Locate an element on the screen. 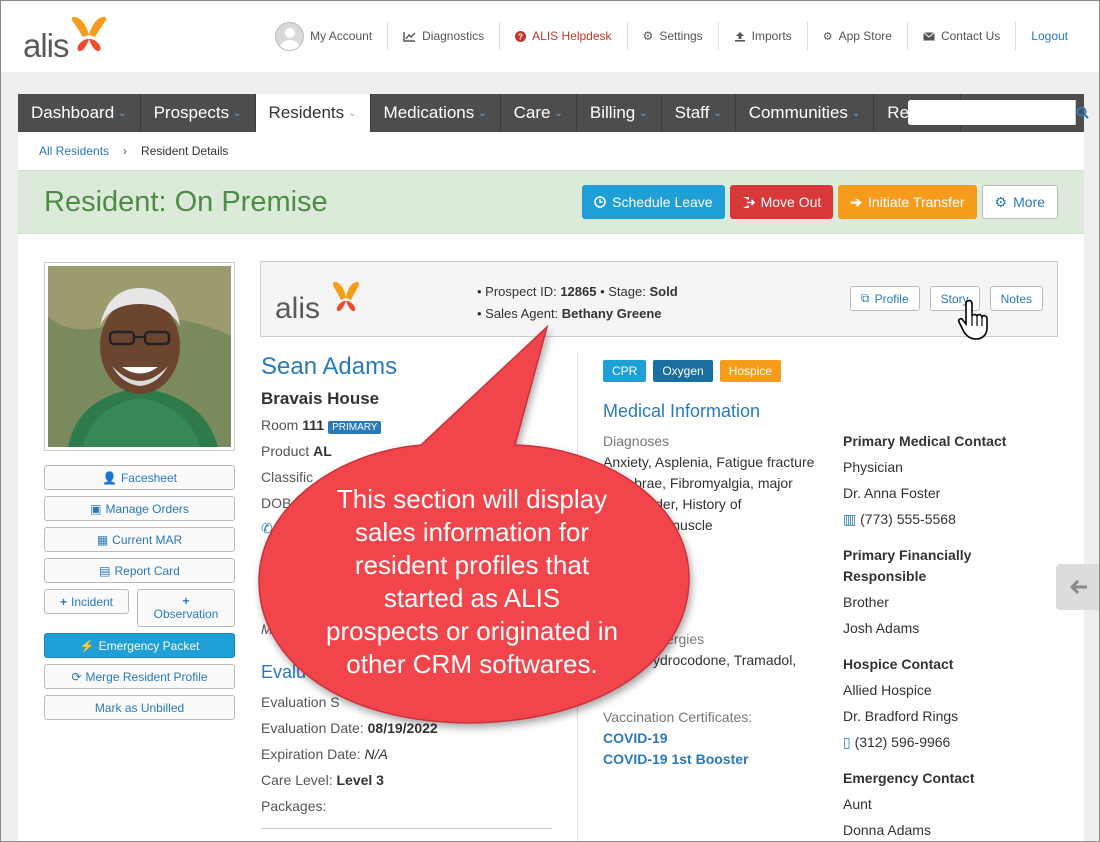 The image size is (1100, 842). nav-prospects: Prospects ⌄ is located at coordinates (198, 113).